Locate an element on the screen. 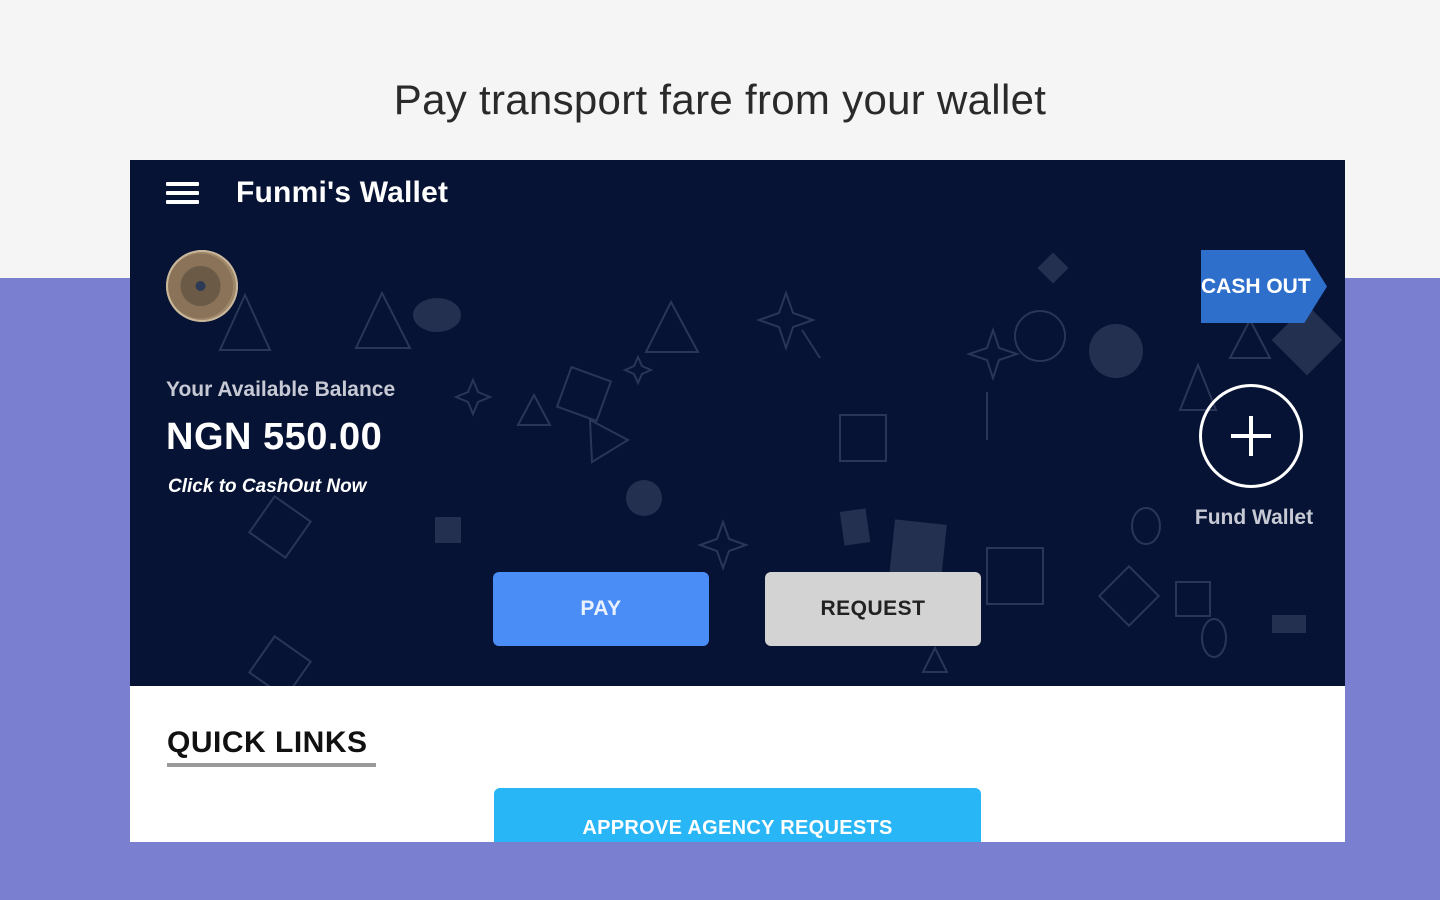  cashout-now-link: Click to CashOut Now is located at coordinates (267, 487).